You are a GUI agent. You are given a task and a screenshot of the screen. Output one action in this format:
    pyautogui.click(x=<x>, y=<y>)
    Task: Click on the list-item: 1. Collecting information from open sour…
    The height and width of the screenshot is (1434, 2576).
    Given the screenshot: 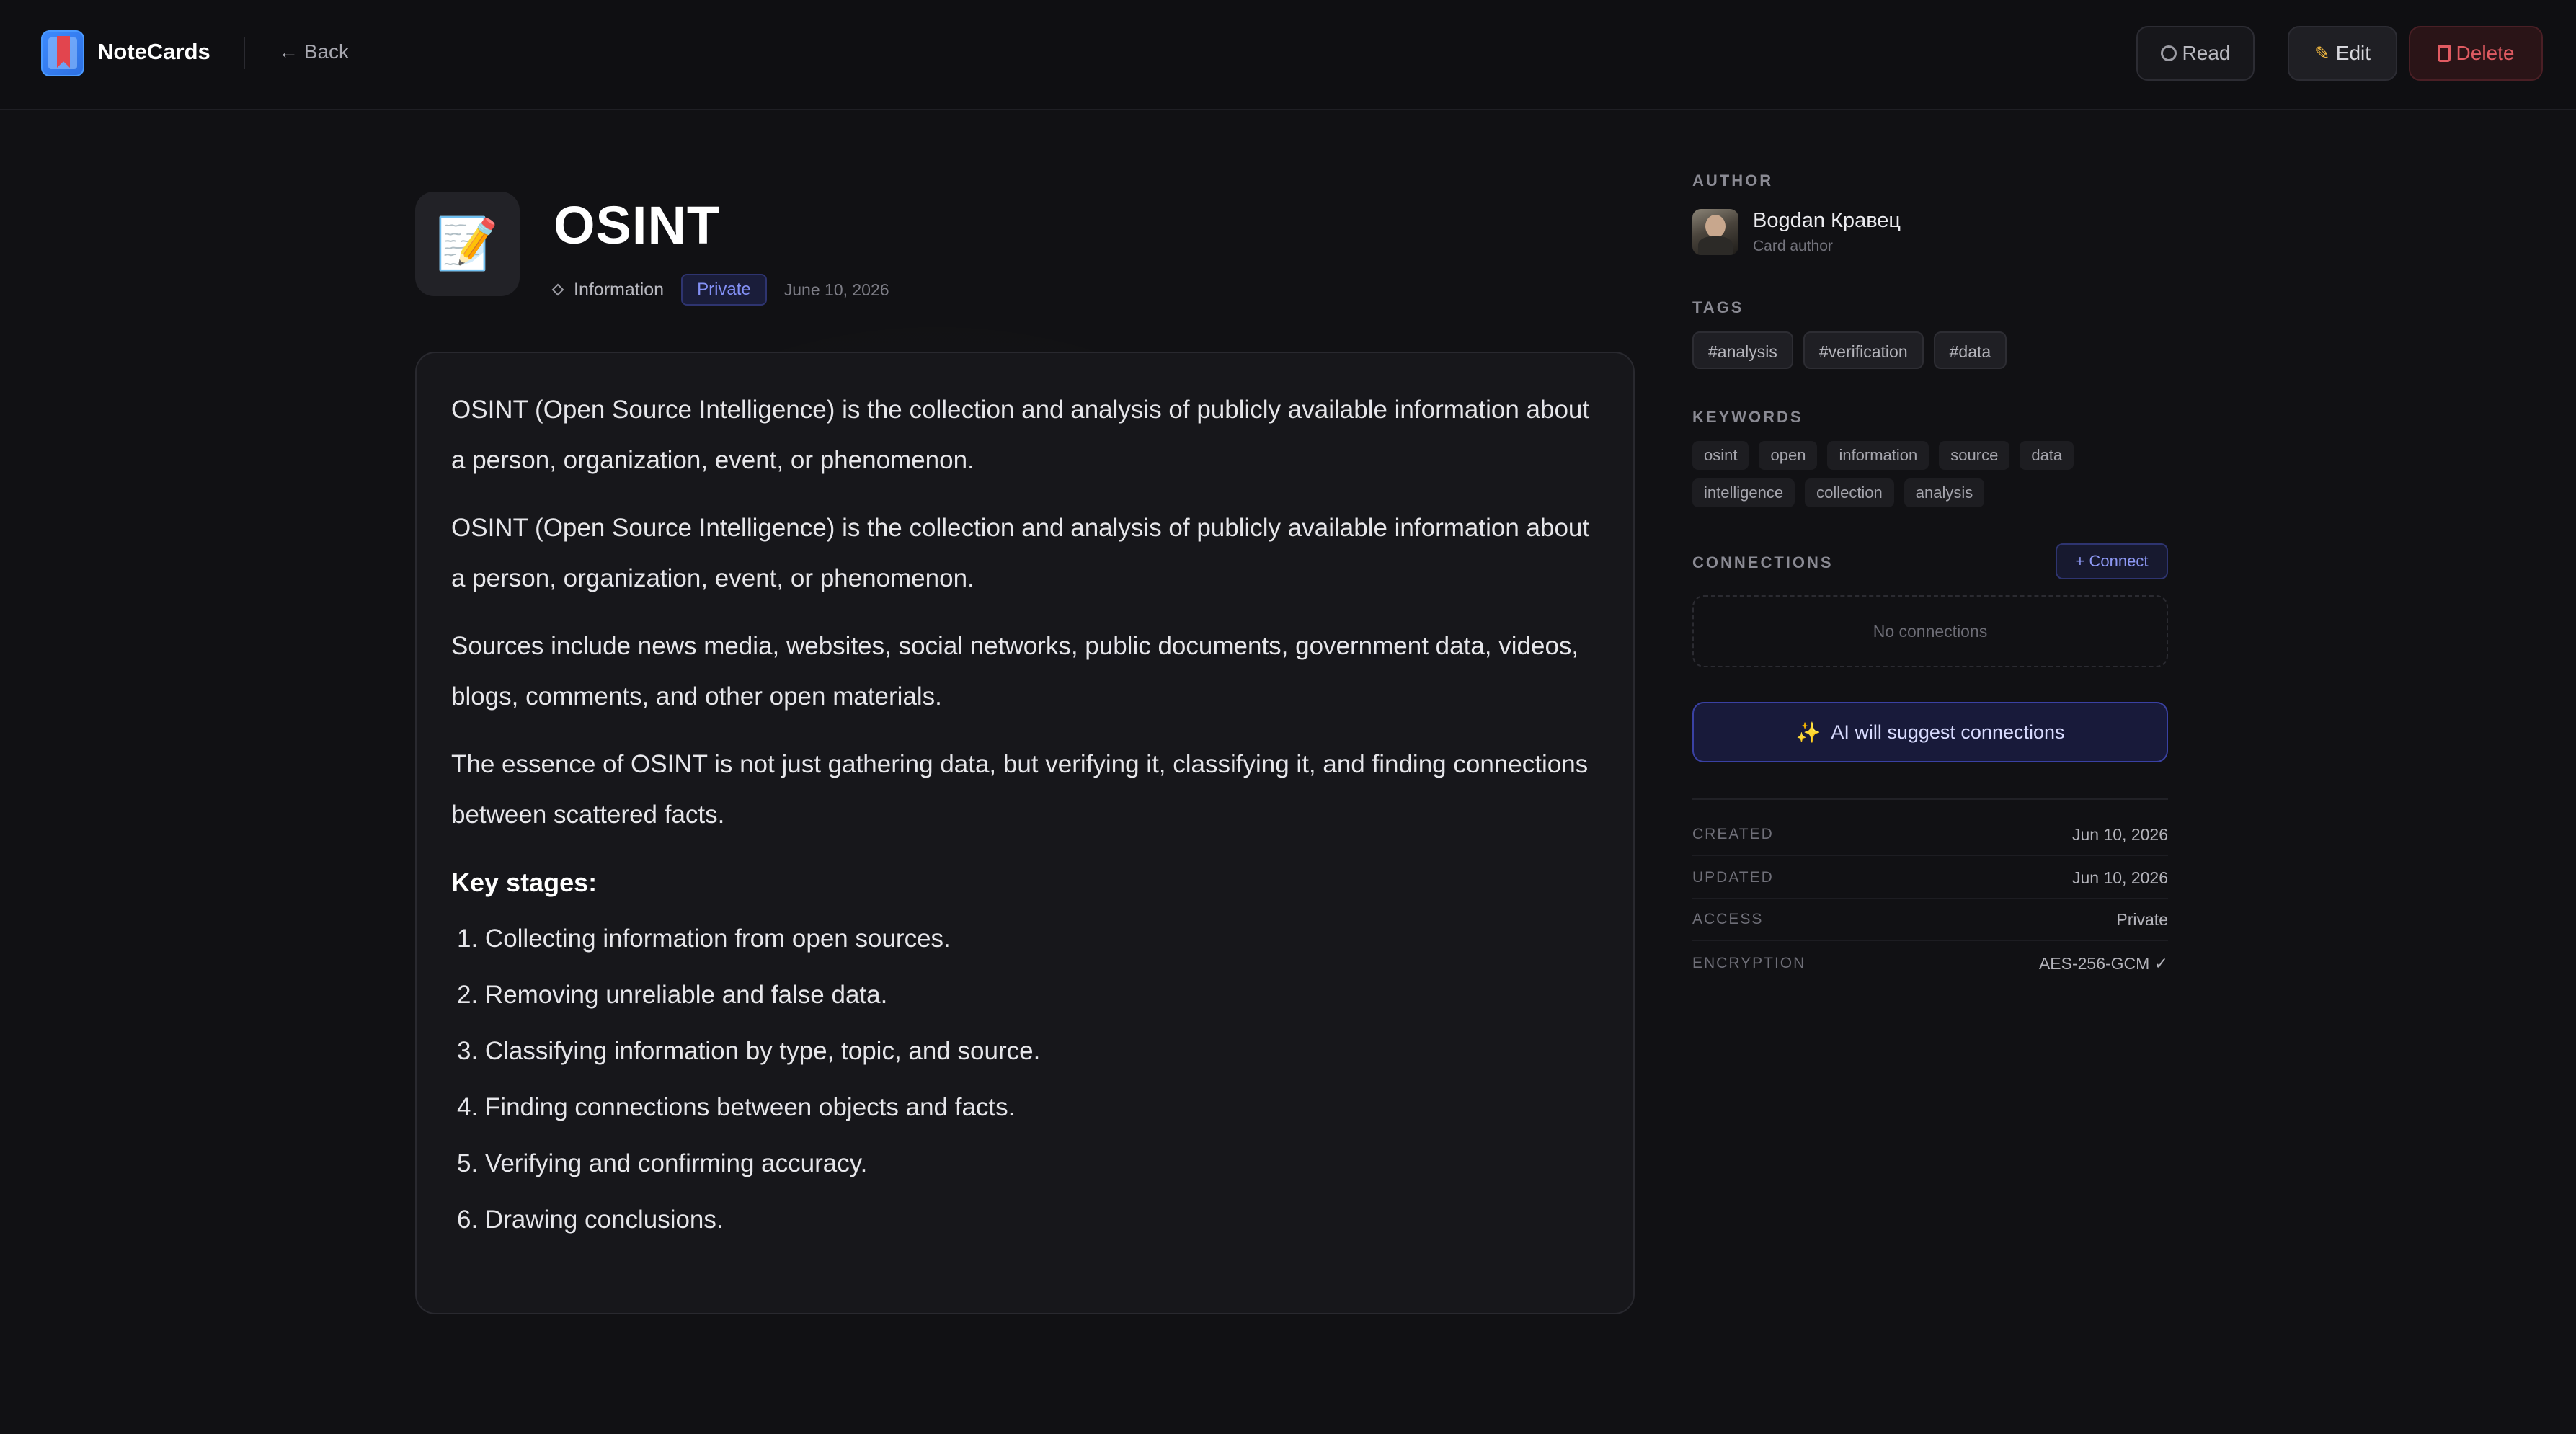 What is the action you would take?
    pyautogui.click(x=704, y=939)
    